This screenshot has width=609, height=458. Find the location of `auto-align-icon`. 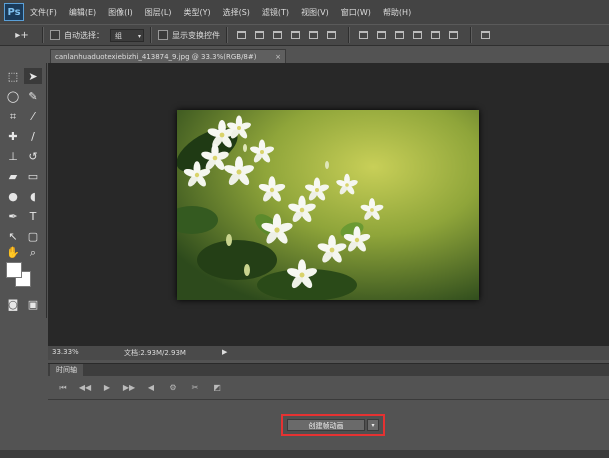

auto-align-icon is located at coordinates (485, 35).